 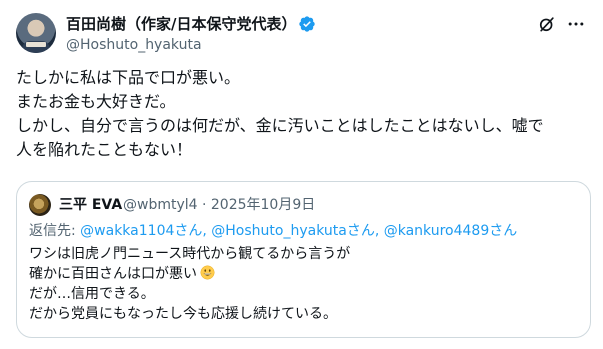 I want to click on quoted-author-name: 三平 EVA, so click(x=91, y=205).